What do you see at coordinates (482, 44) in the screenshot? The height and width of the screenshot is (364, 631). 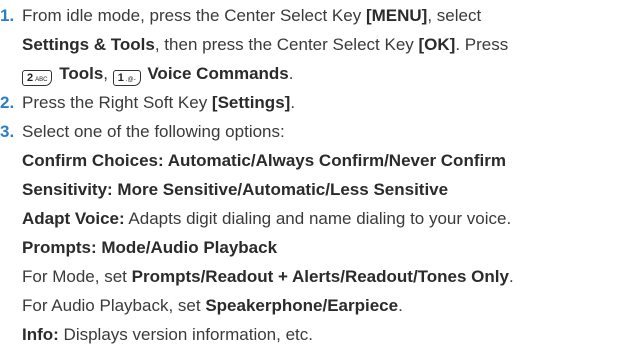 I see `step-text: . Press` at bounding box center [482, 44].